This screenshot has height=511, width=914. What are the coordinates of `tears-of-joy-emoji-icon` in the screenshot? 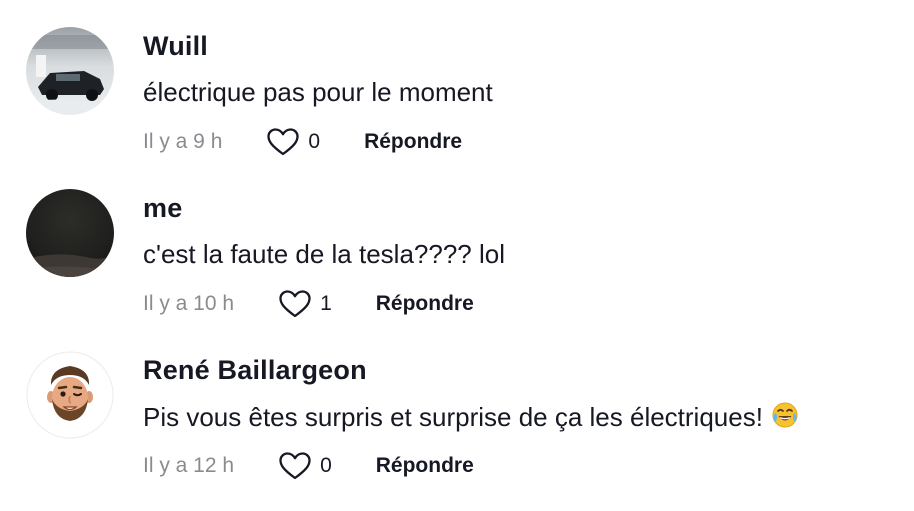 It's located at (785, 418).